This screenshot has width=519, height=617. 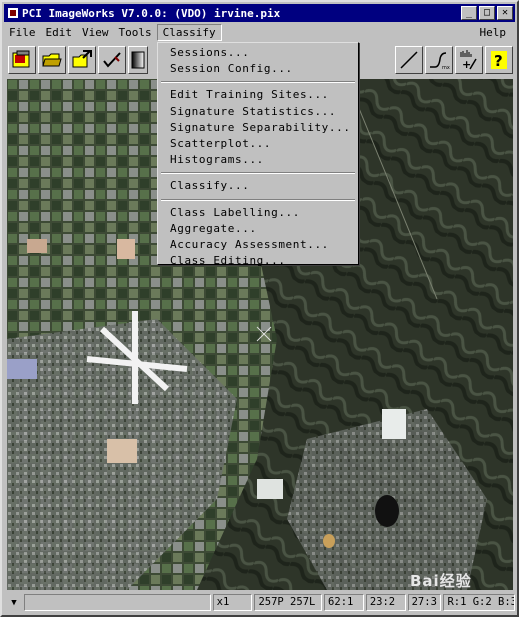 I want to click on curve-icon: mx, so click(x=440, y=61).